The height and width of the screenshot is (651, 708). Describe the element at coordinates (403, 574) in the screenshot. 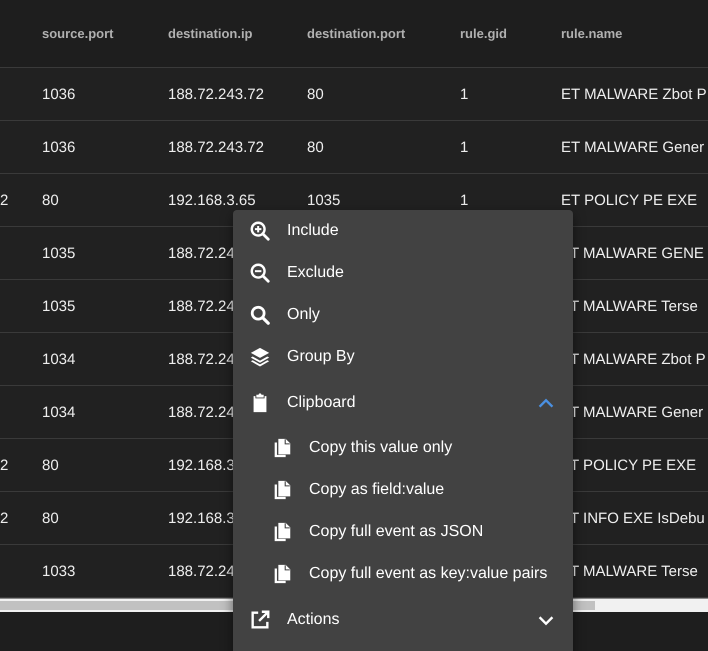

I see `menu-item: Copy full event as key:value pairs` at that location.